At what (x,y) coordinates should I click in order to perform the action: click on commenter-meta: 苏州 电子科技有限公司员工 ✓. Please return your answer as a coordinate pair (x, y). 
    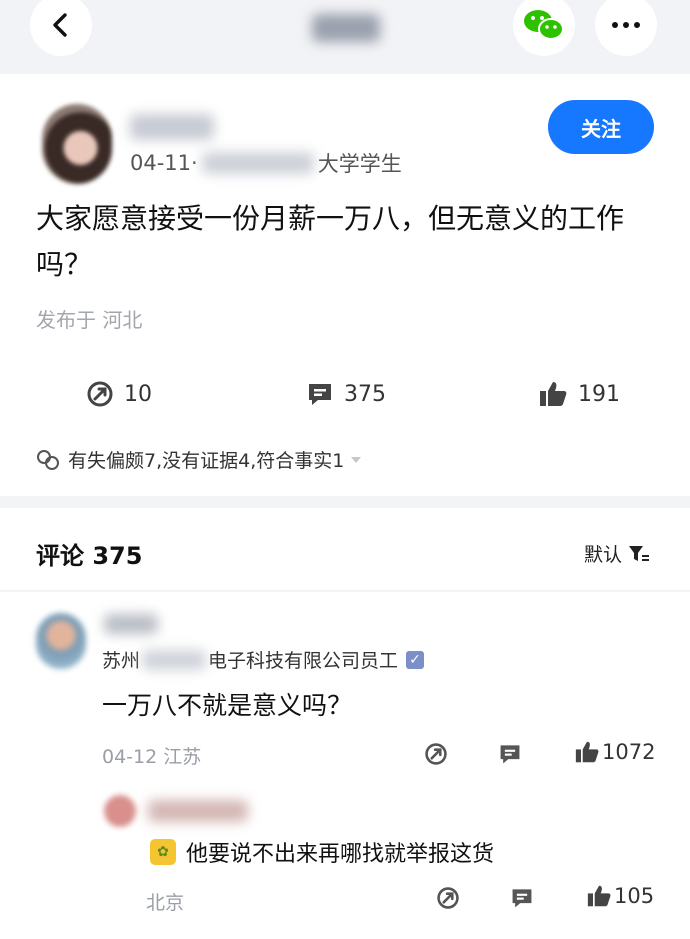
    Looking at the image, I should click on (263, 659).